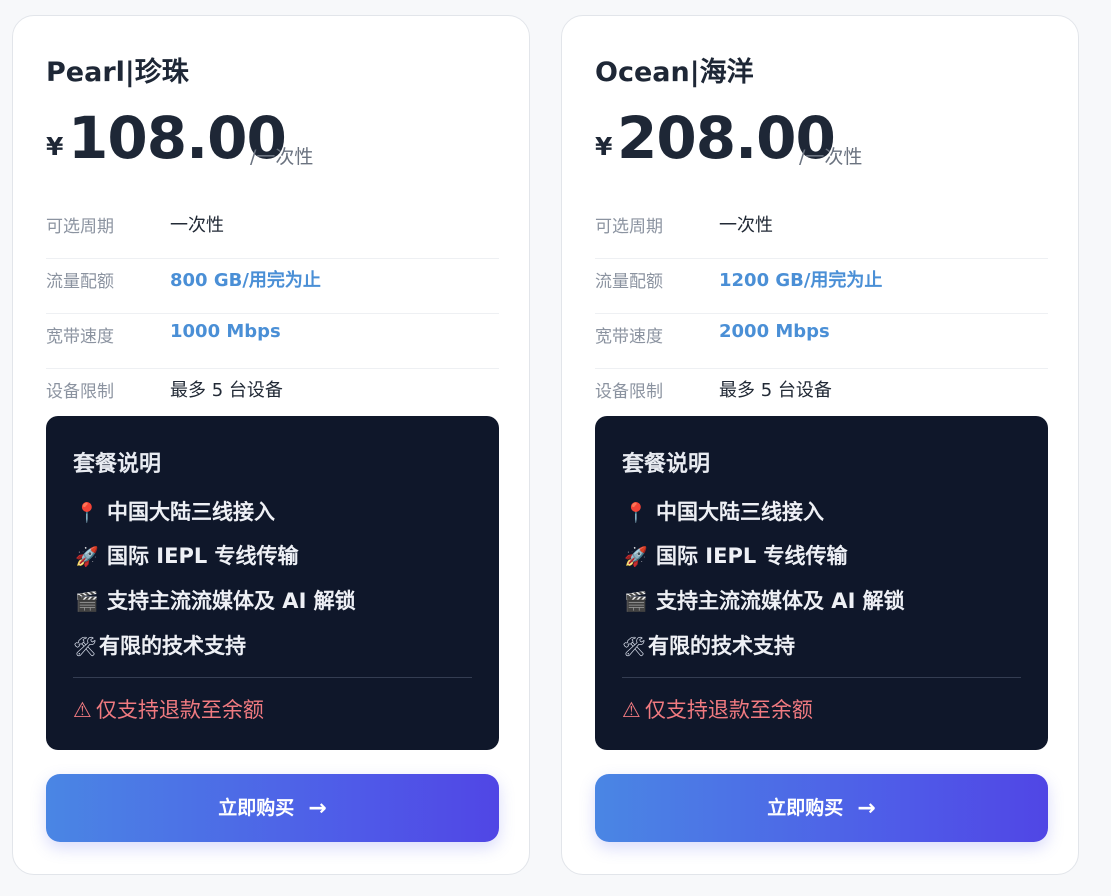 The height and width of the screenshot is (896, 1111). What do you see at coordinates (245, 280) in the screenshot?
I see `spec-value: 800 GB/用完为止` at bounding box center [245, 280].